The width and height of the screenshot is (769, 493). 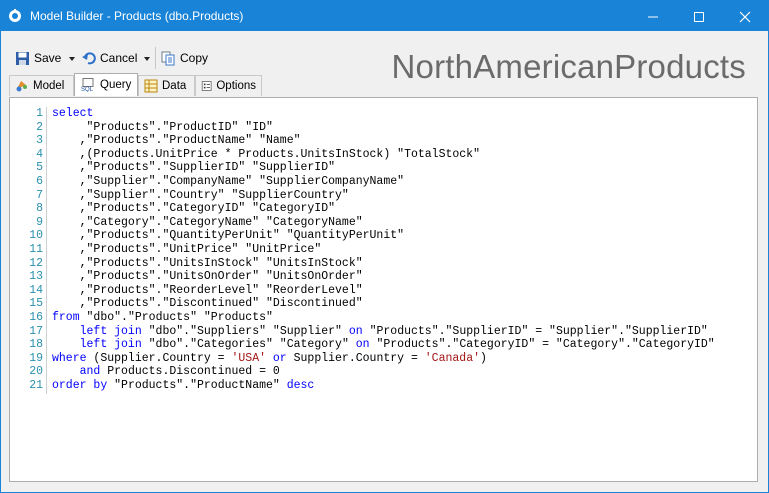 I want to click on line-number: 21, so click(x=36, y=385).